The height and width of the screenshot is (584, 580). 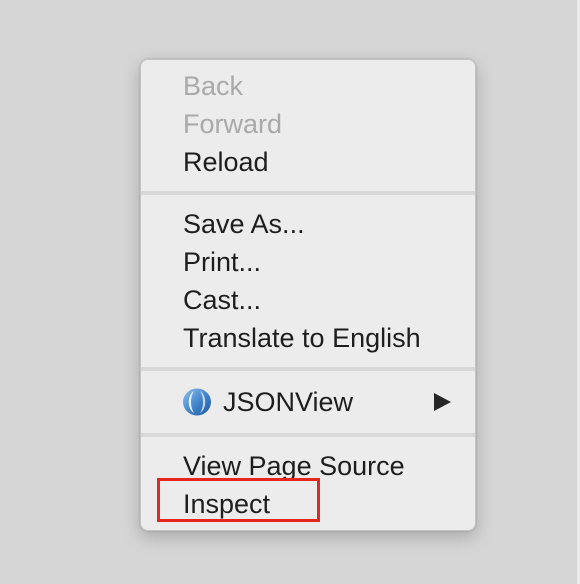 I want to click on menu-item-jsonview: JSONView, so click(x=308, y=402).